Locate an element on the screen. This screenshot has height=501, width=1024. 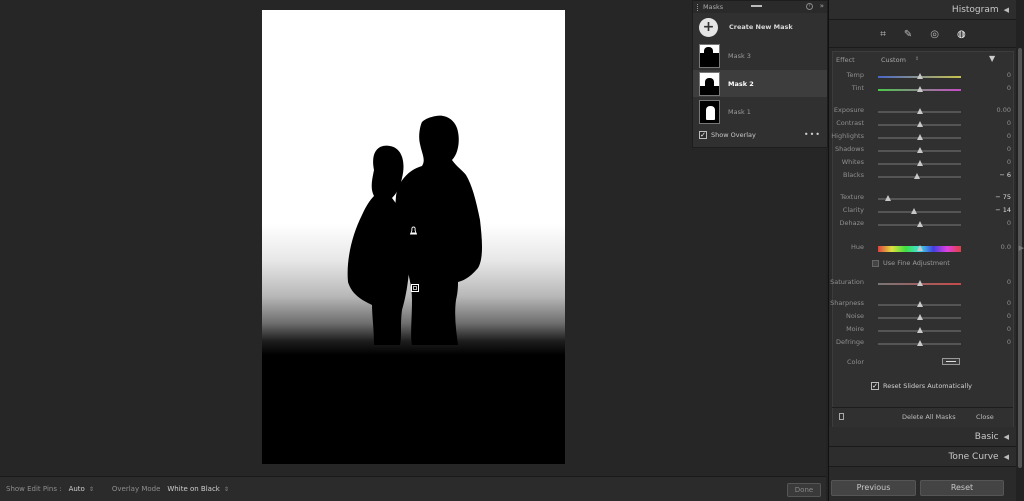
slider-contrast: Contrast 0 is located at coordinates (923, 125).